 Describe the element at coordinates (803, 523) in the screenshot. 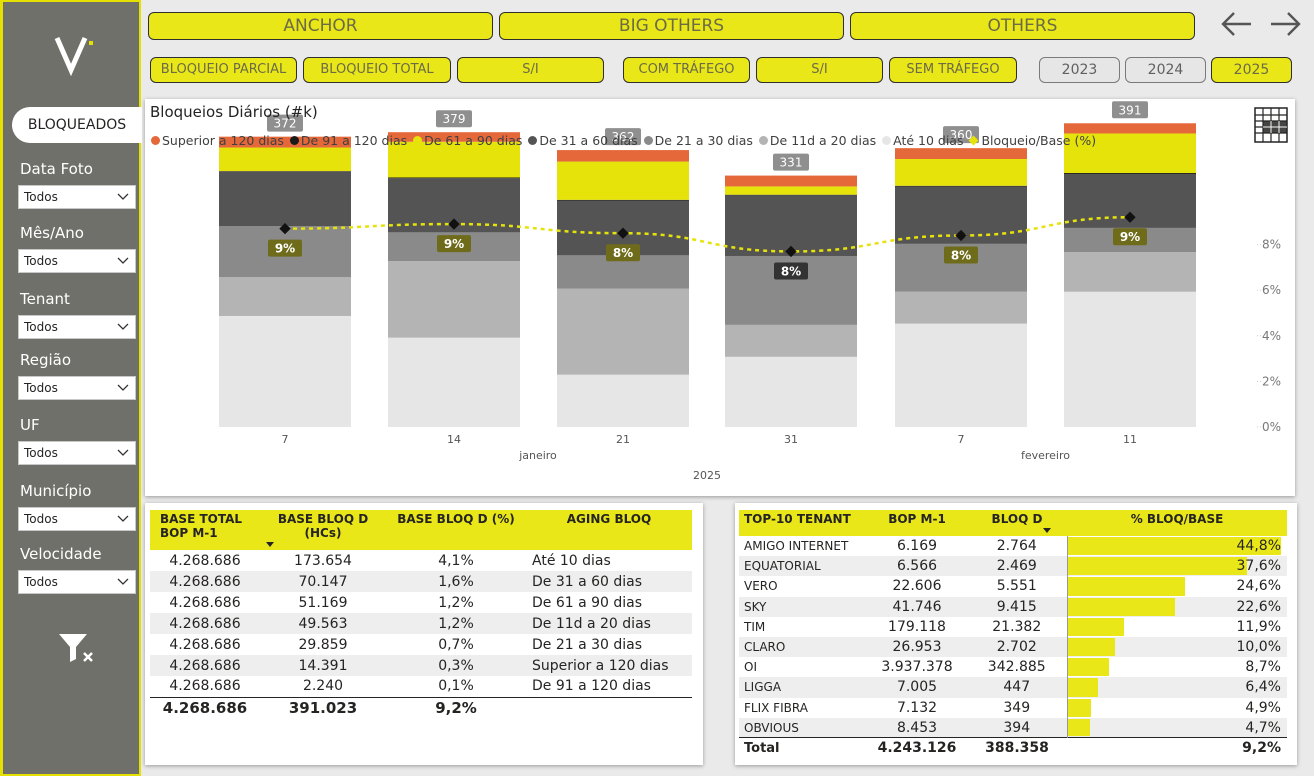

I see `col-tenant: TOP-10 TENANT` at that location.